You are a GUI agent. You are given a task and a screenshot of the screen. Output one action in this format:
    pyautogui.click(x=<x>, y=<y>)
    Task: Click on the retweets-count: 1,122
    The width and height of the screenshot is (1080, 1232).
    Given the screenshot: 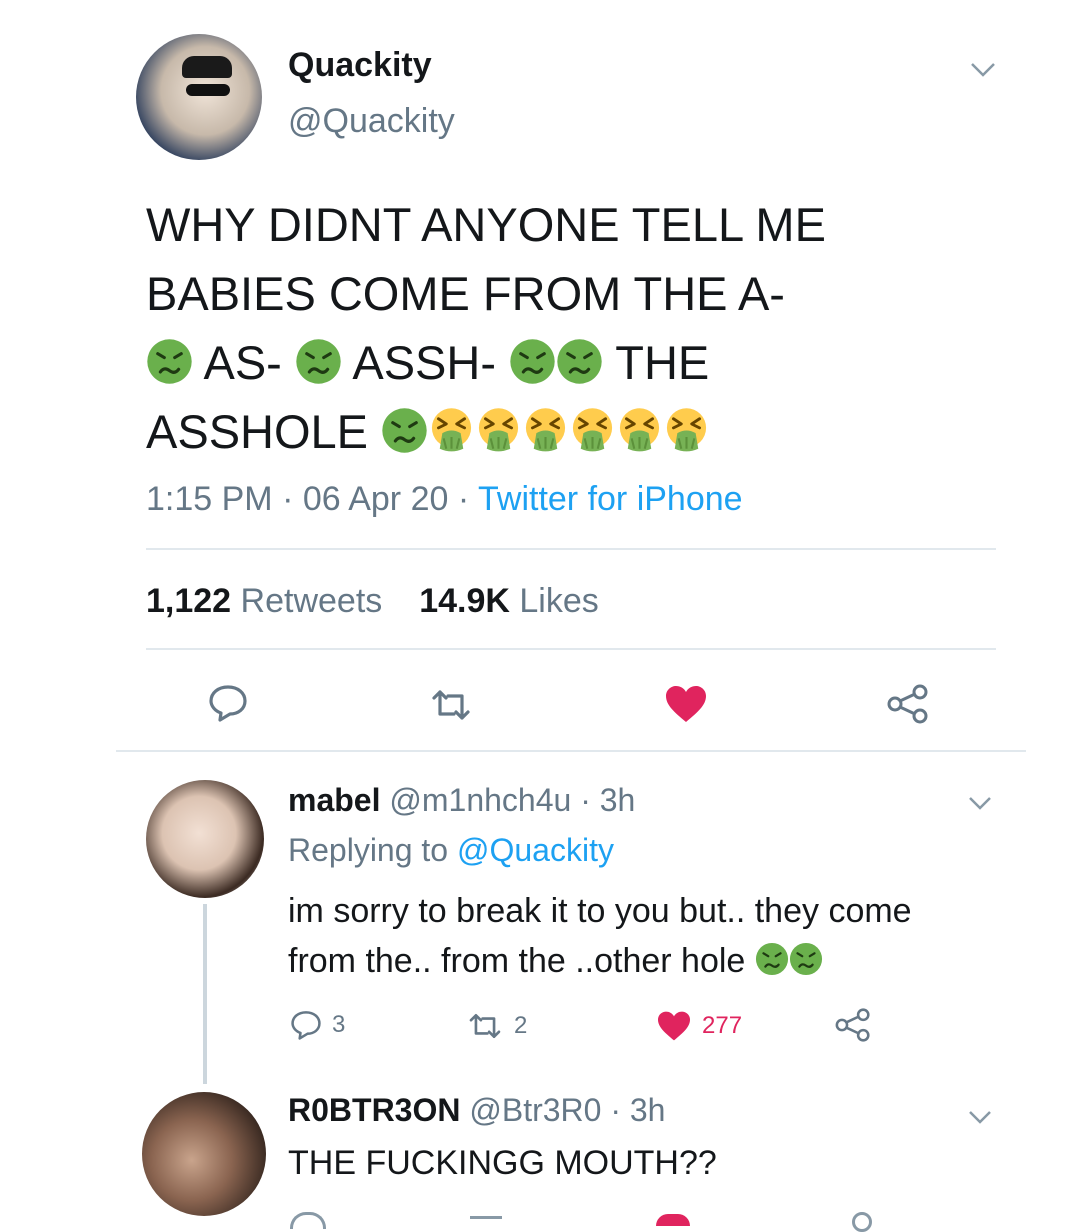 What is the action you would take?
    pyautogui.click(x=188, y=601)
    